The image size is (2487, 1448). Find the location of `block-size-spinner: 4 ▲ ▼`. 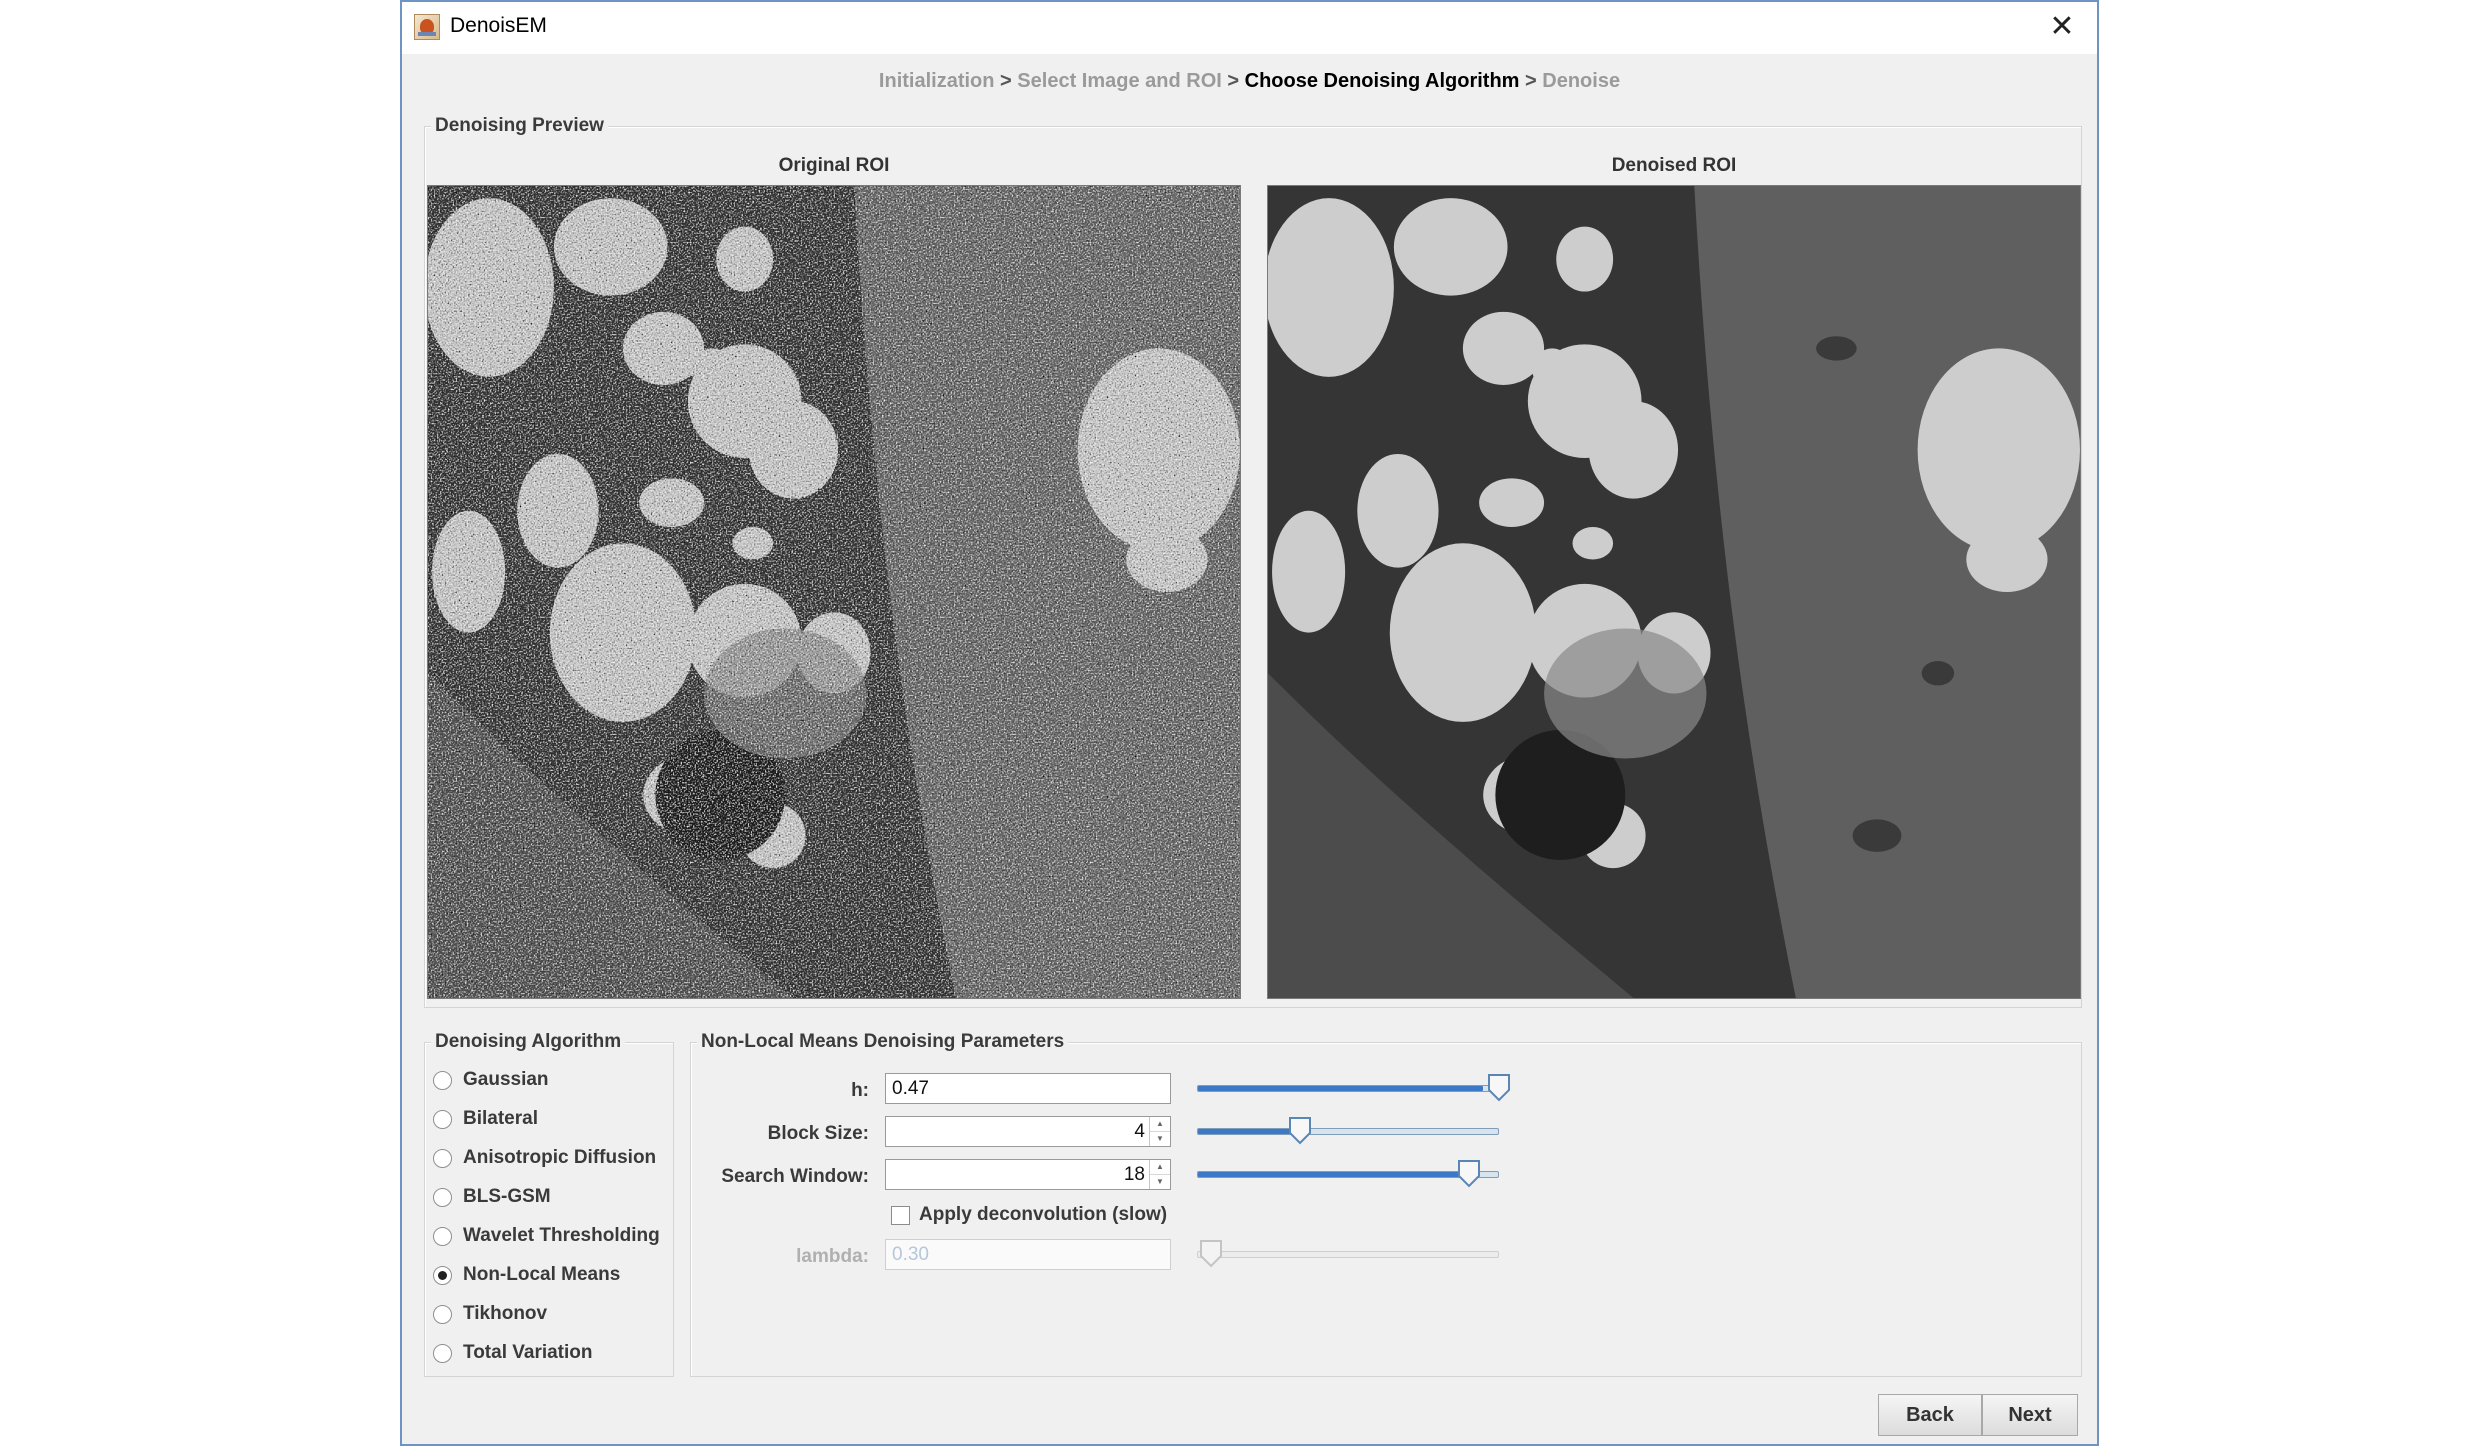

block-size-spinner: 4 ▲ ▼ is located at coordinates (1028, 1131).